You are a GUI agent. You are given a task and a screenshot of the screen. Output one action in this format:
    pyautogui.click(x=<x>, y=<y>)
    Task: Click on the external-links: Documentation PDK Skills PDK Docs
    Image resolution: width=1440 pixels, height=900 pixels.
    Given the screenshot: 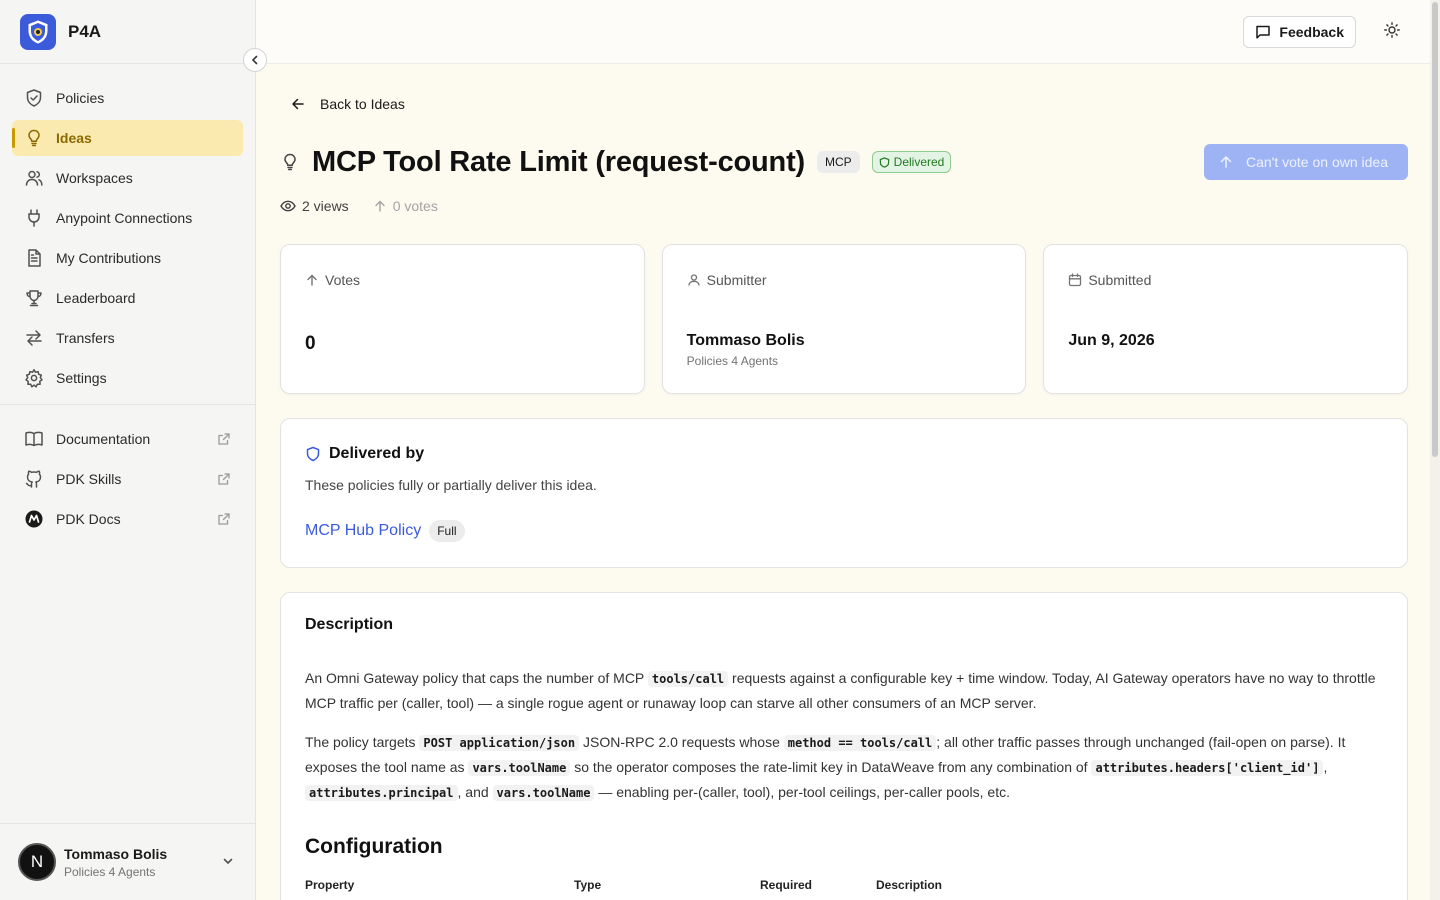 What is the action you would take?
    pyautogui.click(x=127, y=471)
    